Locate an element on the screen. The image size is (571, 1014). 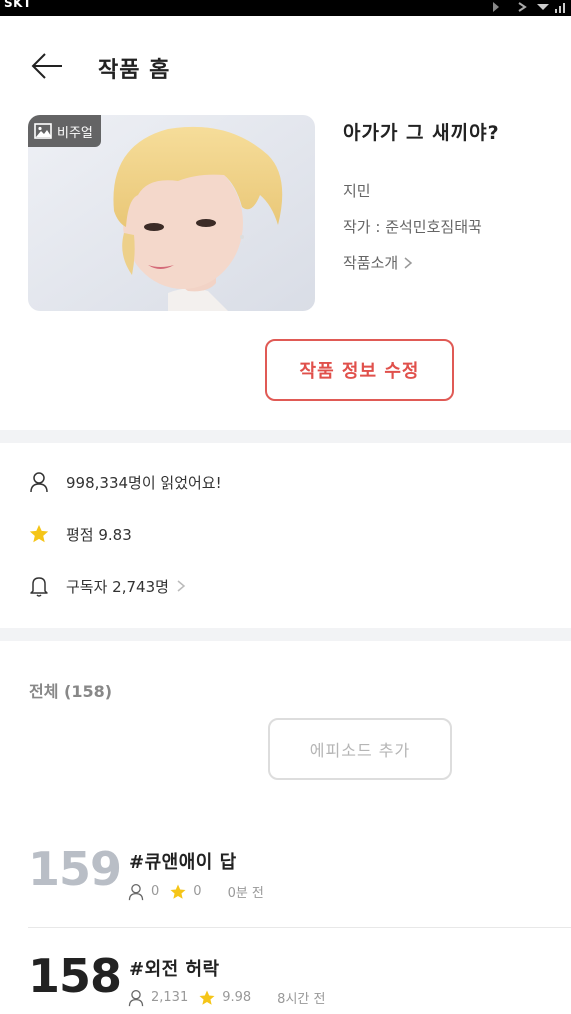
readers-stat: 998,334명이 읽었어요! is located at coordinates (125, 482).